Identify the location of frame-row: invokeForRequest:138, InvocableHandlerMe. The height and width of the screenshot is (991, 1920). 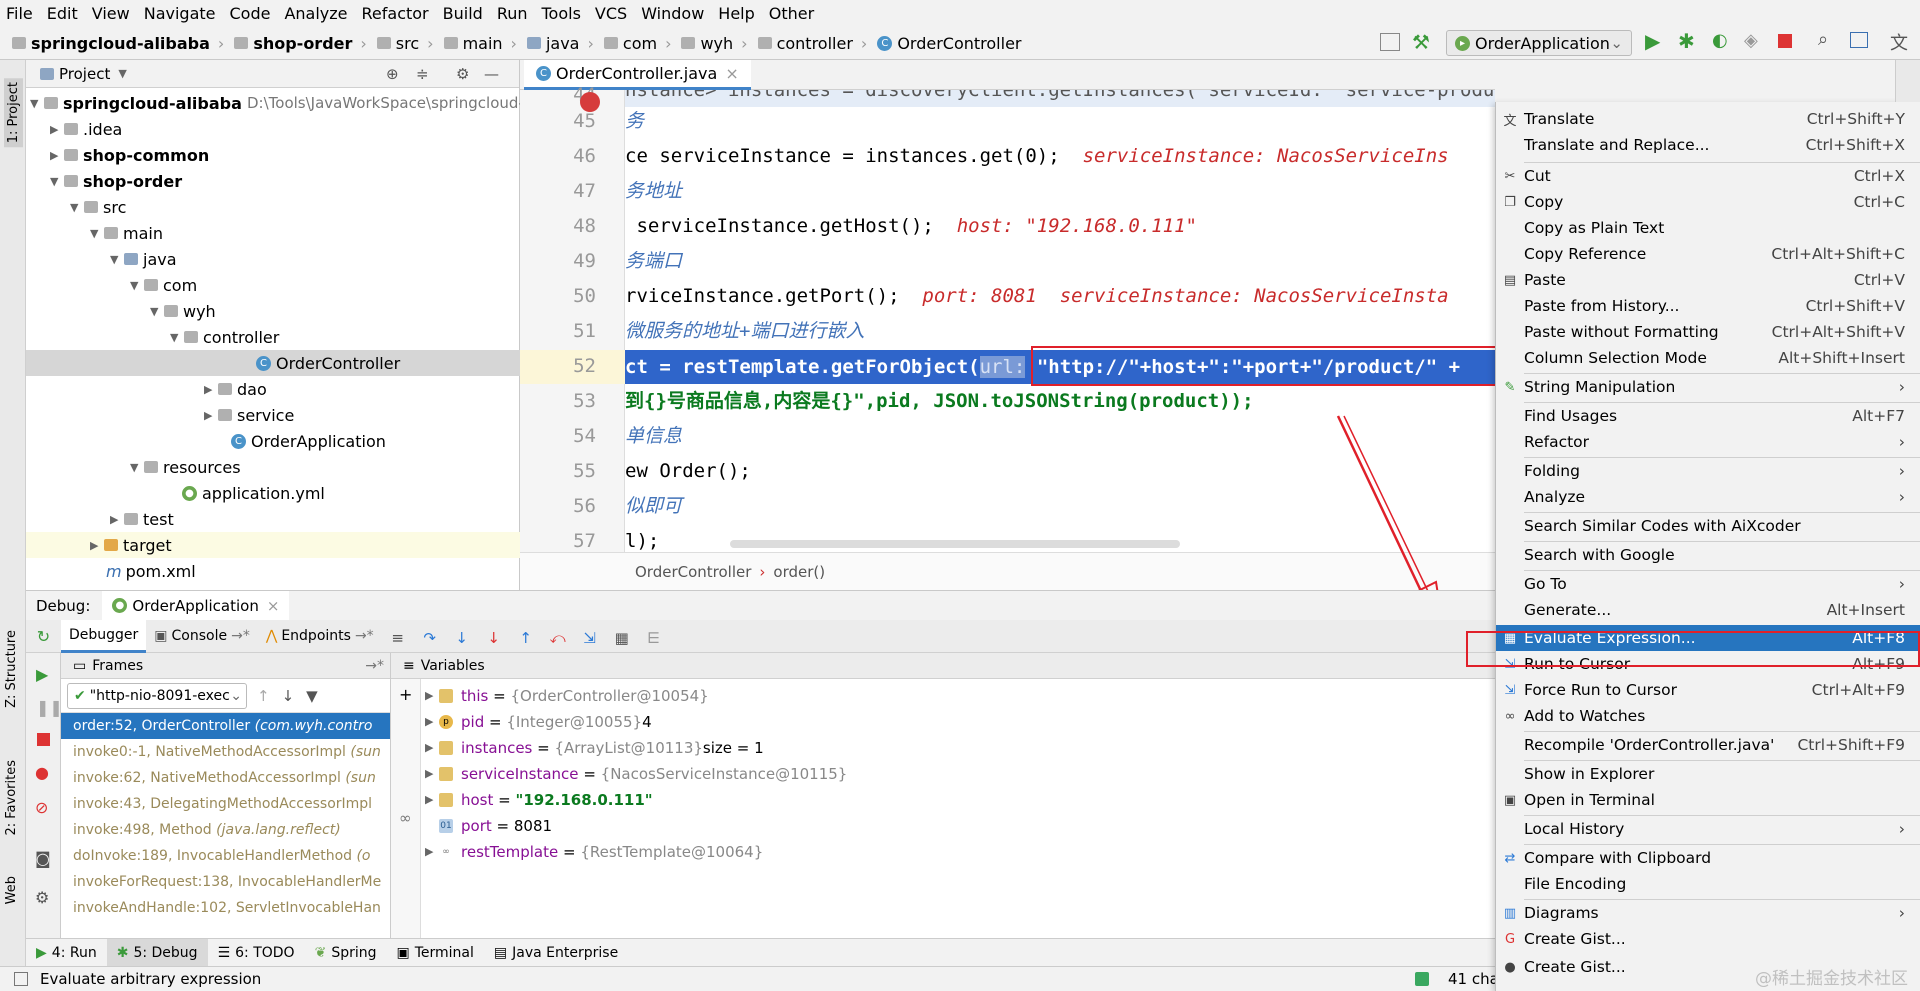
(225, 882).